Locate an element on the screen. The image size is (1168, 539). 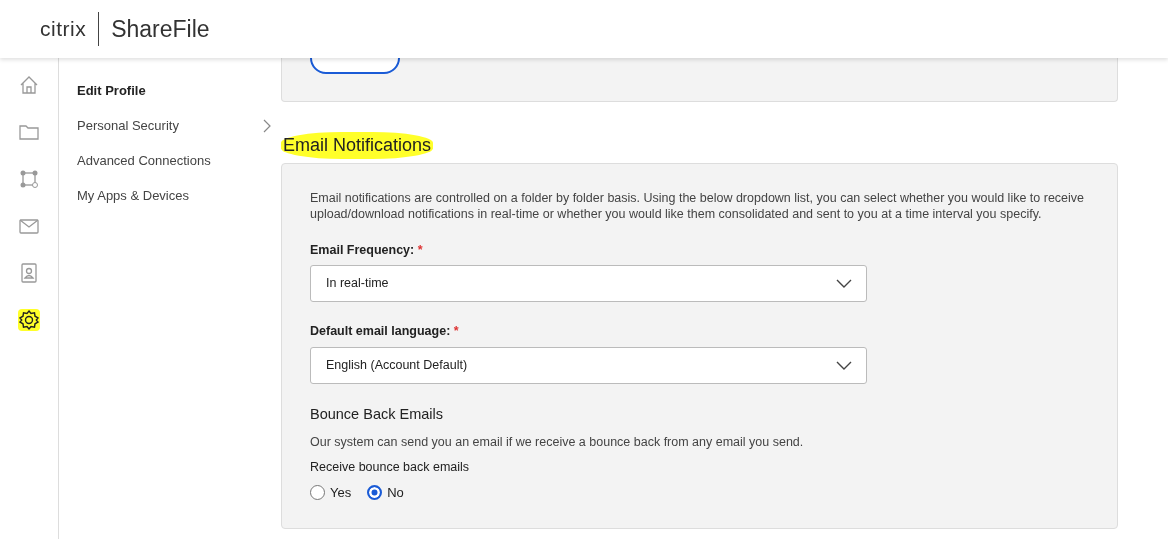
field-label: Default email language: is located at coordinates (380, 331).